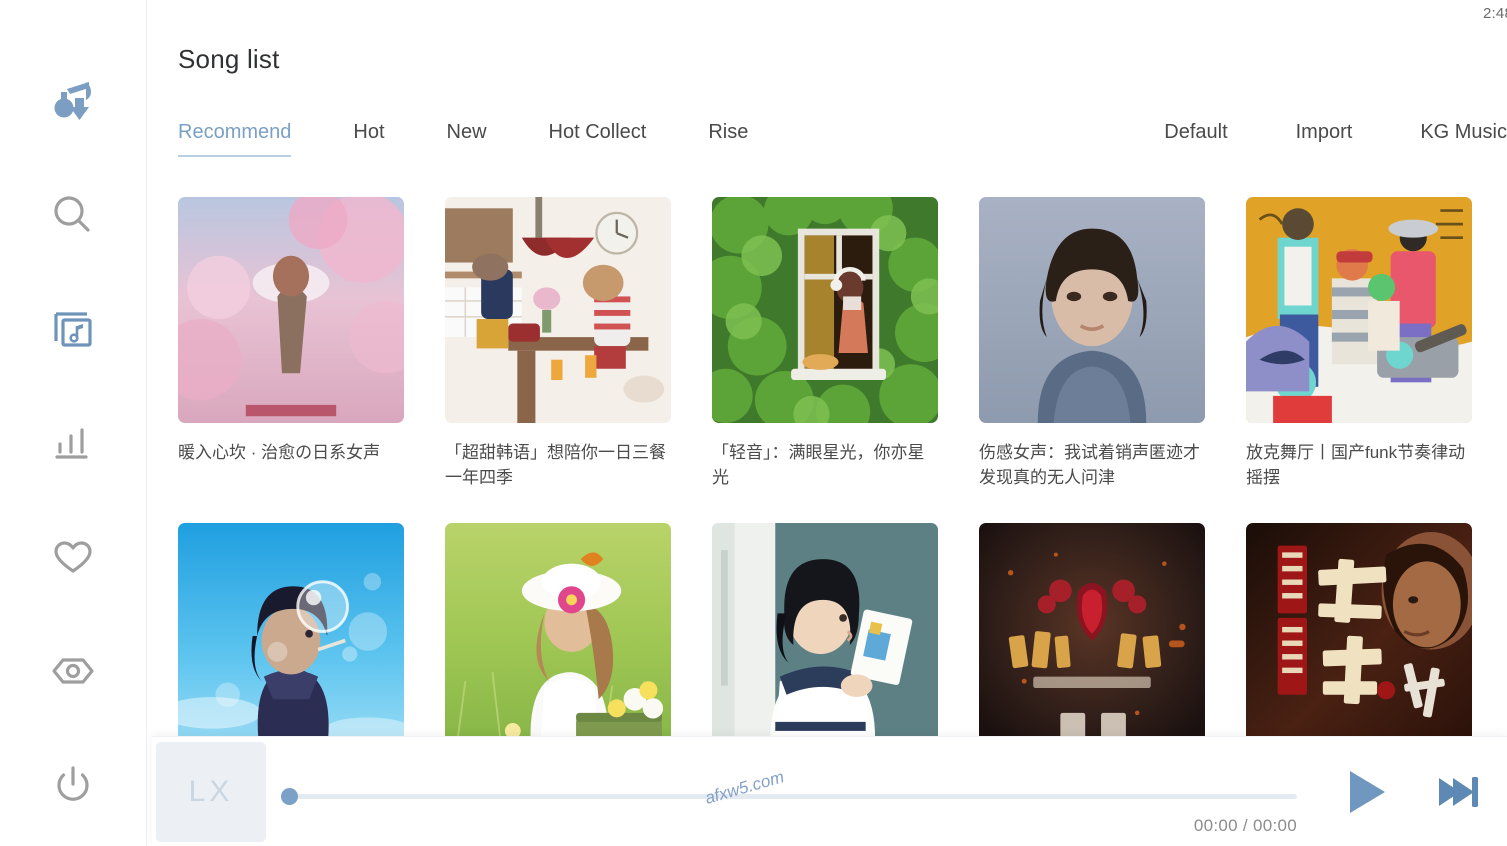  I want to click on search-icon, so click(73, 215).